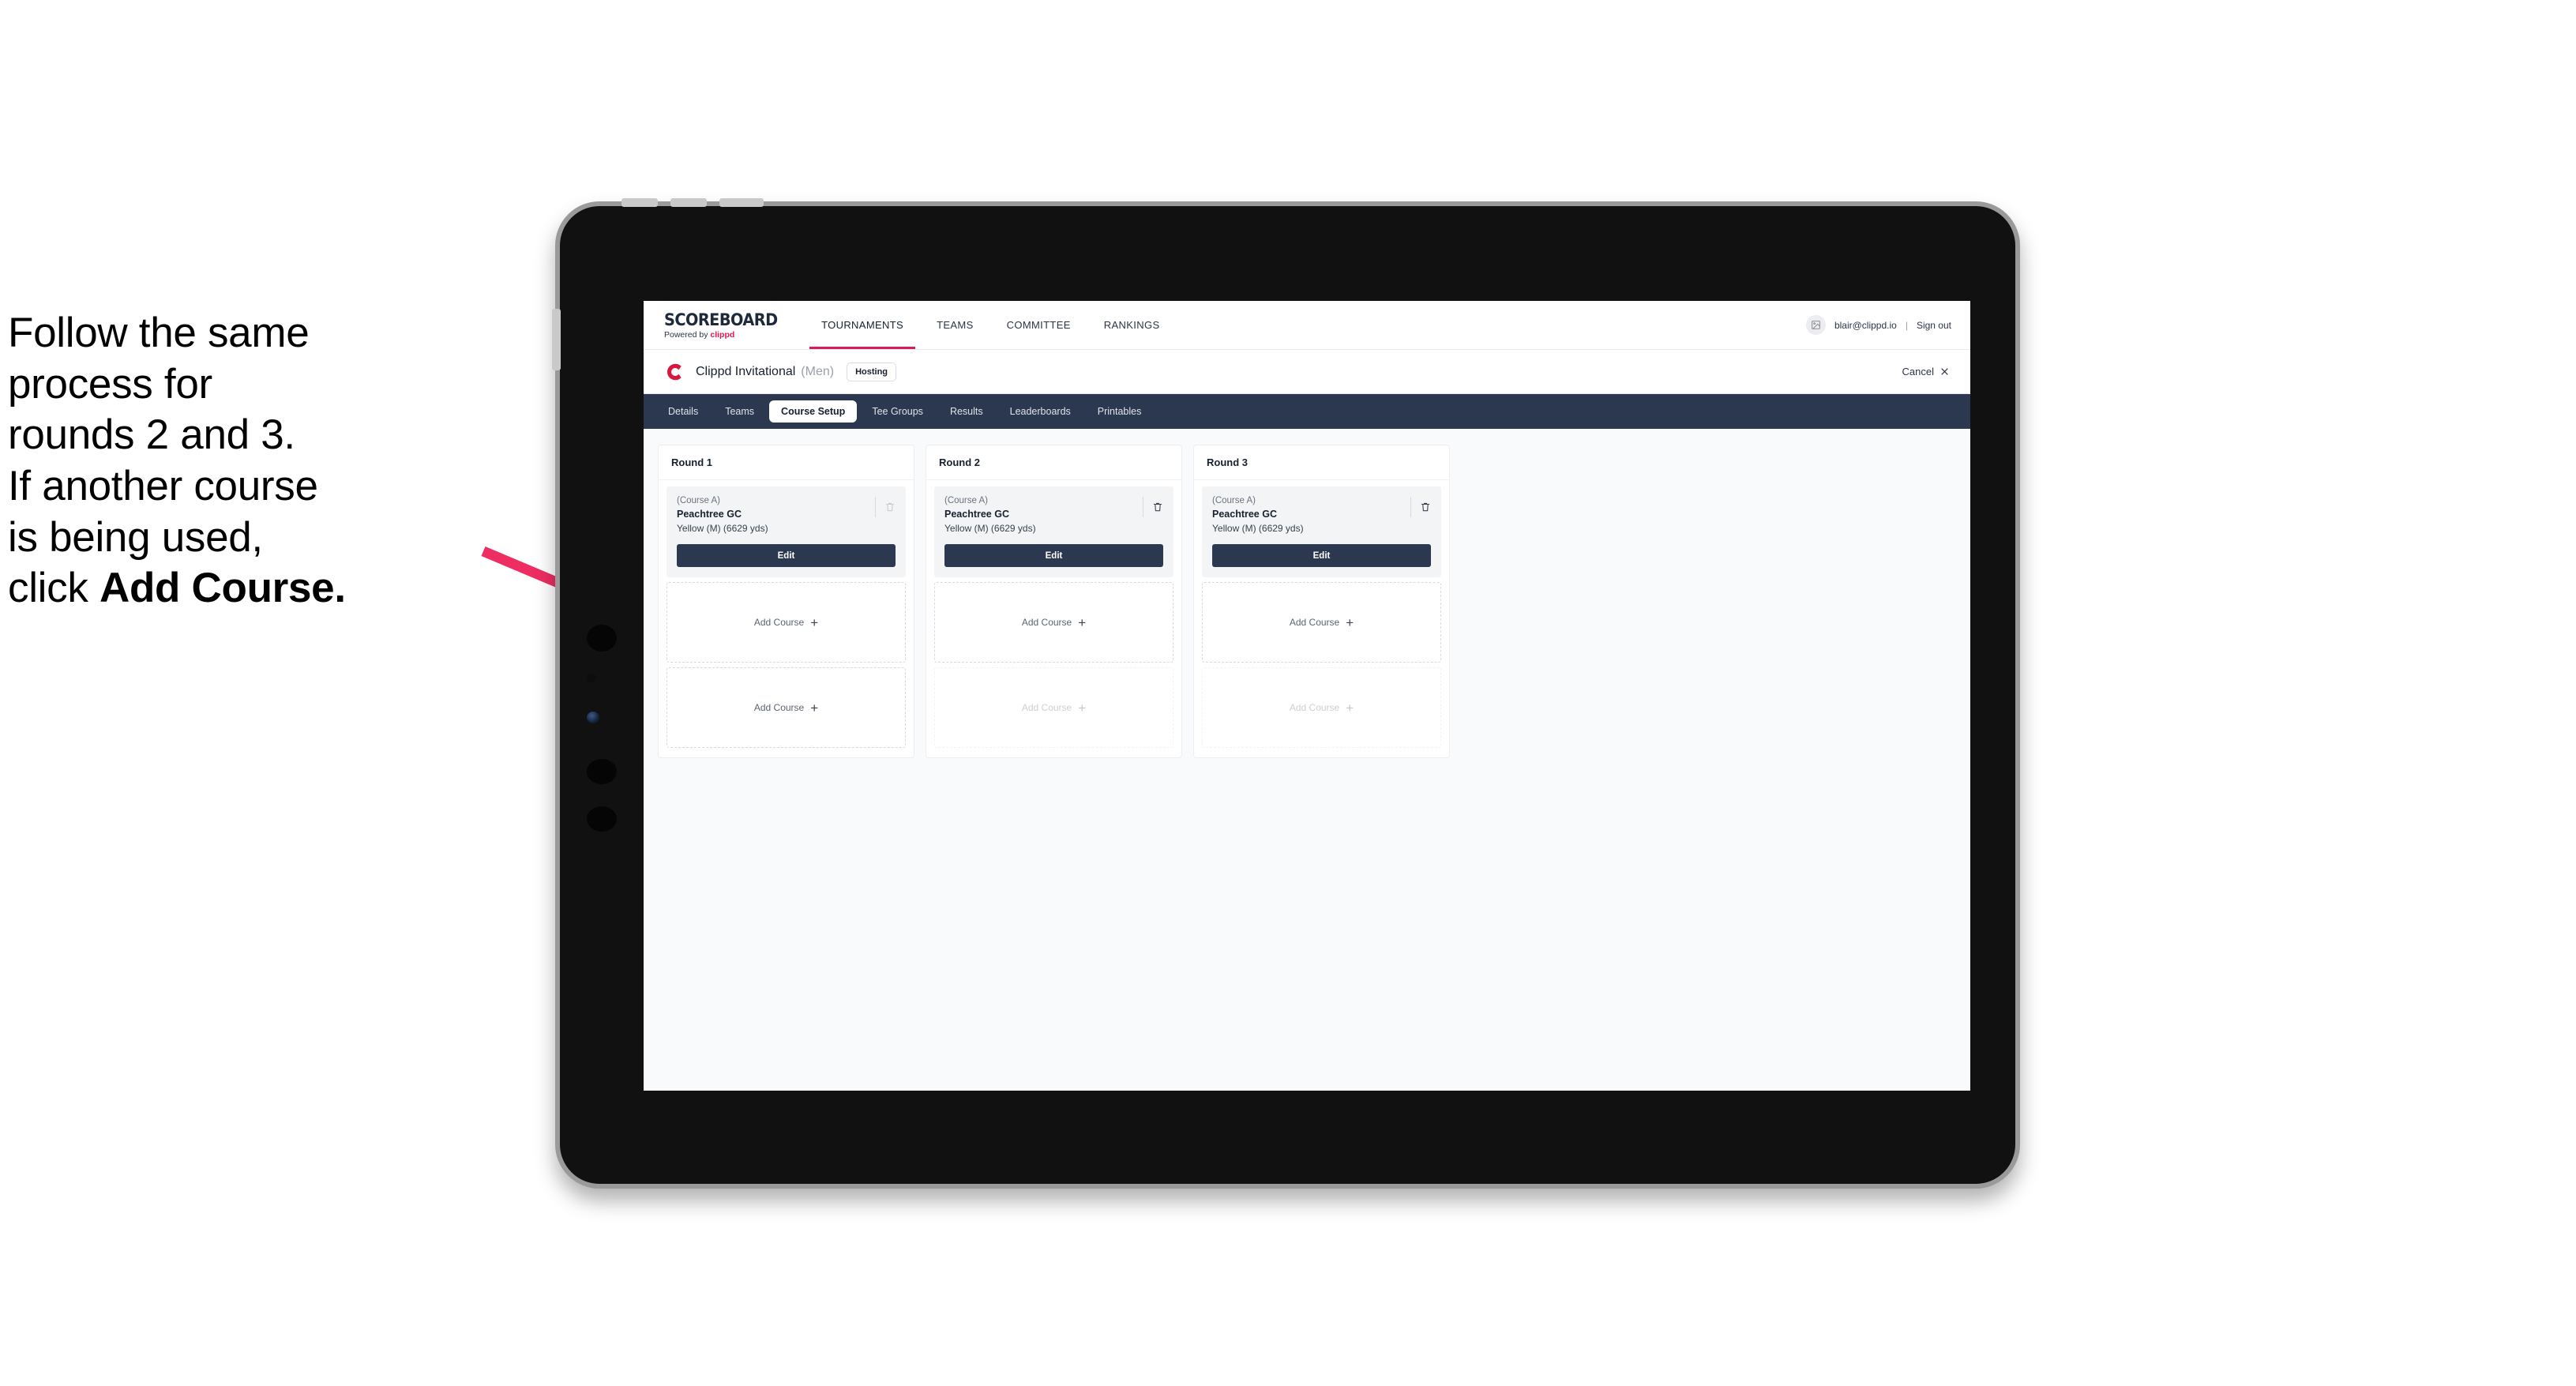 This screenshot has width=2576, height=1386. What do you see at coordinates (813, 411) in the screenshot?
I see `tab-course-setup: Course Setup` at bounding box center [813, 411].